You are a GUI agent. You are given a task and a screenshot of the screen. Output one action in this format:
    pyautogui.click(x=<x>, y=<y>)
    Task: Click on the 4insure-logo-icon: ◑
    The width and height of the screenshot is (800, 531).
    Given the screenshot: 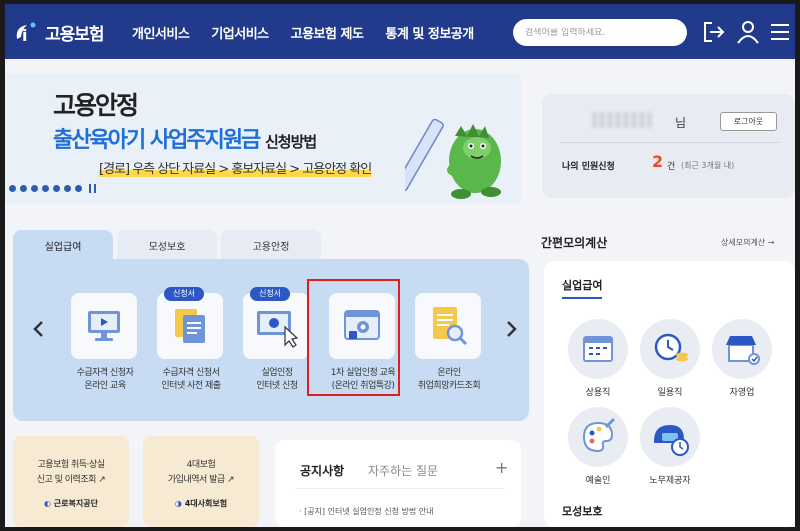 What is the action you would take?
    pyautogui.click(x=179, y=503)
    